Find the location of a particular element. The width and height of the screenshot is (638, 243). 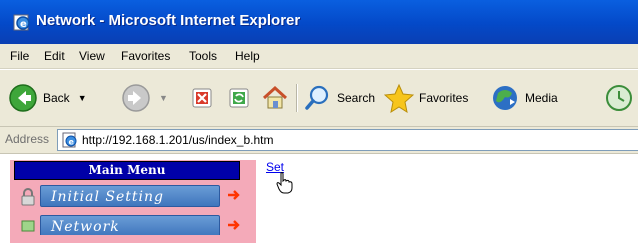

star-icon is located at coordinates (399, 98).